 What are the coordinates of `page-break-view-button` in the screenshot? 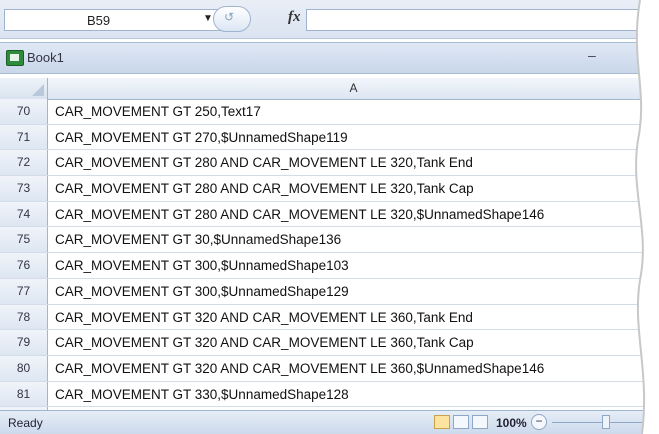 It's located at (480, 422).